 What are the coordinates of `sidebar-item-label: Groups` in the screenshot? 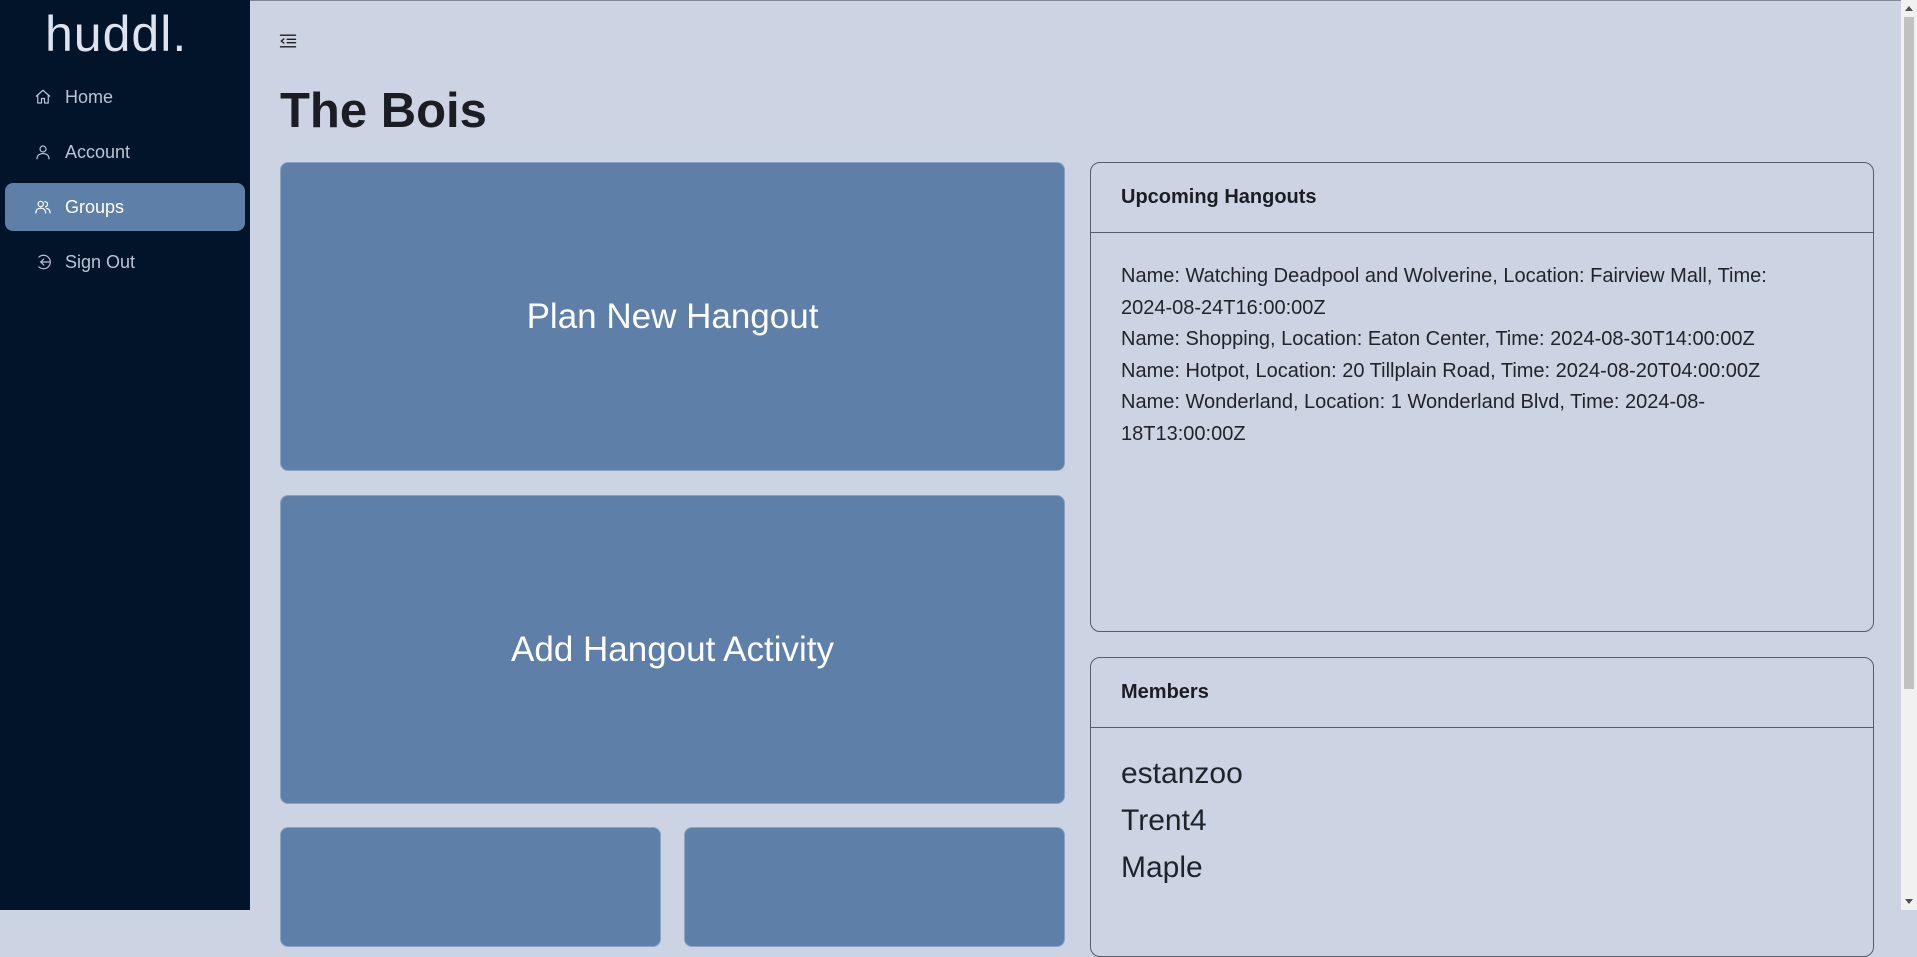 It's located at (95, 206).